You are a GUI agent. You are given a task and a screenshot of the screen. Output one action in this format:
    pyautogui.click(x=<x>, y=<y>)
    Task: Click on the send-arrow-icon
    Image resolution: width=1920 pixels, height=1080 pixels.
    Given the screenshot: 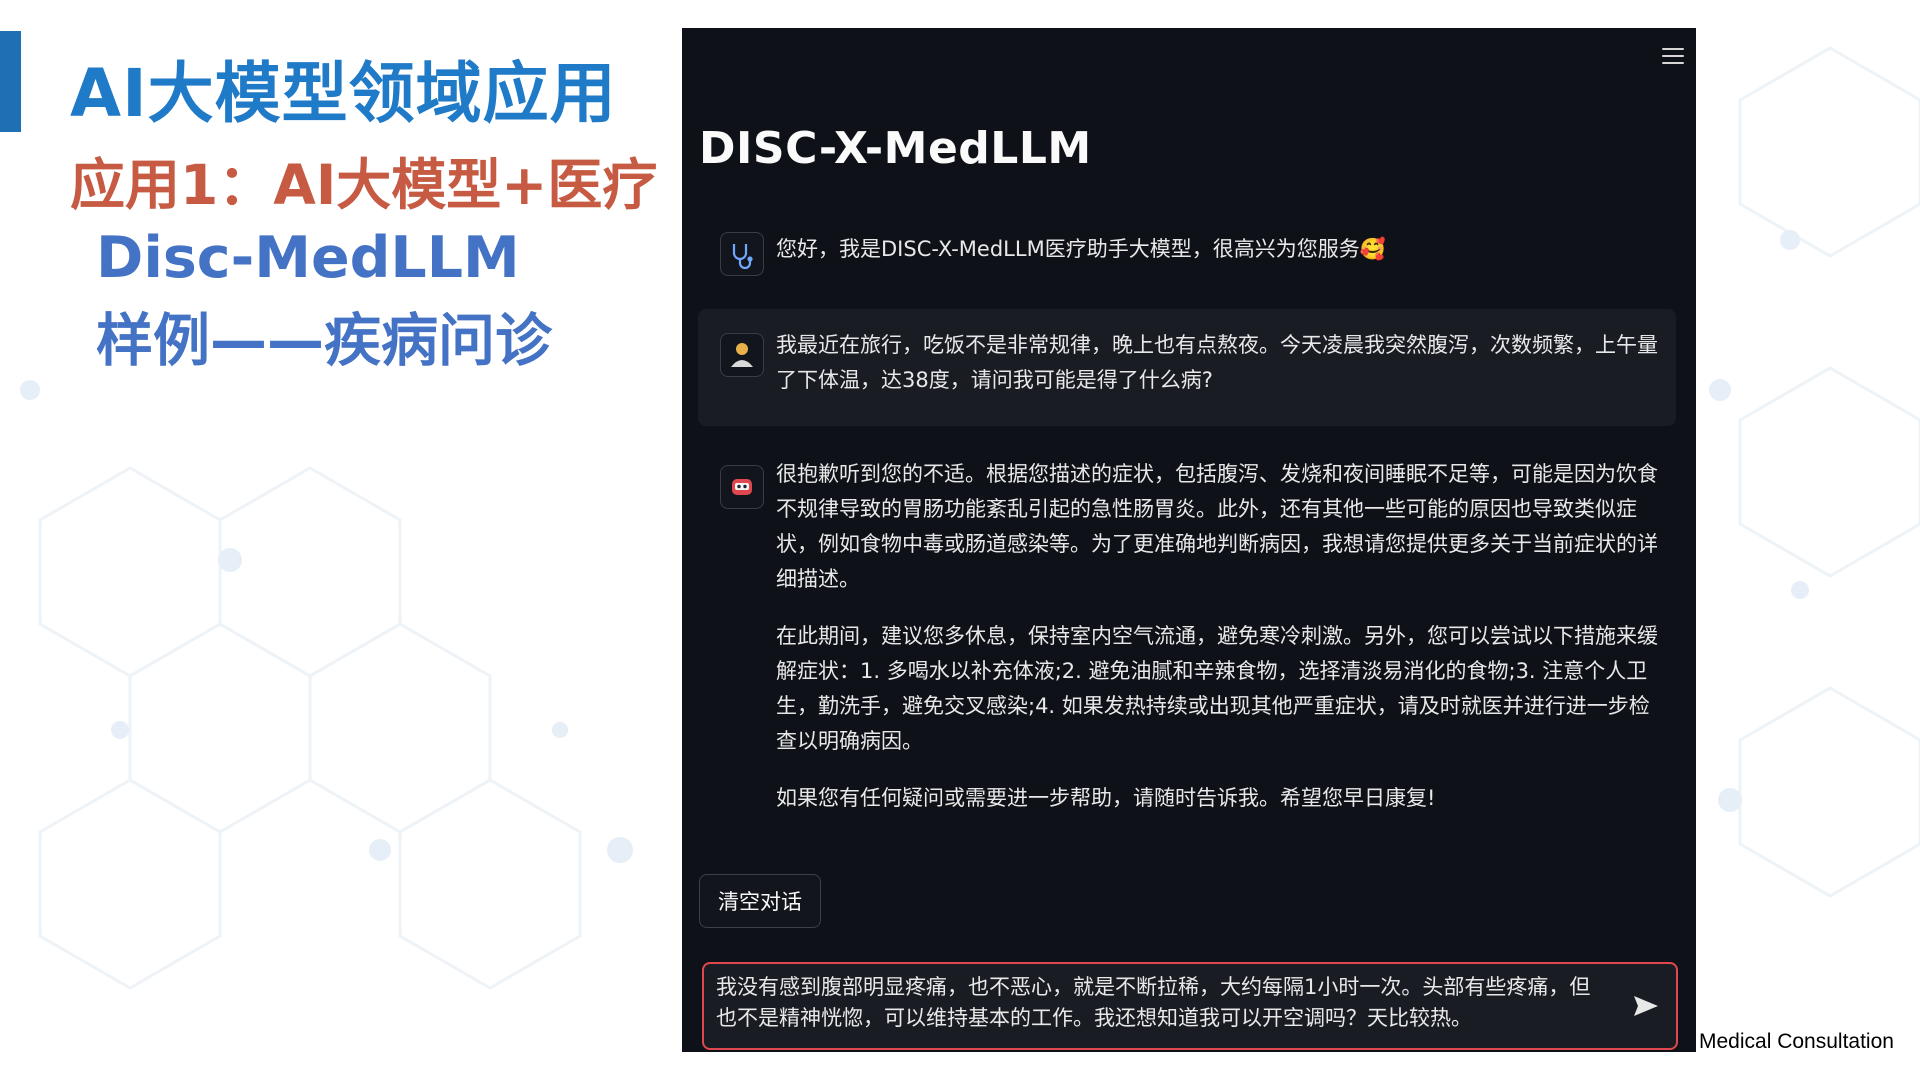 What is the action you would take?
    pyautogui.click(x=1646, y=1006)
    